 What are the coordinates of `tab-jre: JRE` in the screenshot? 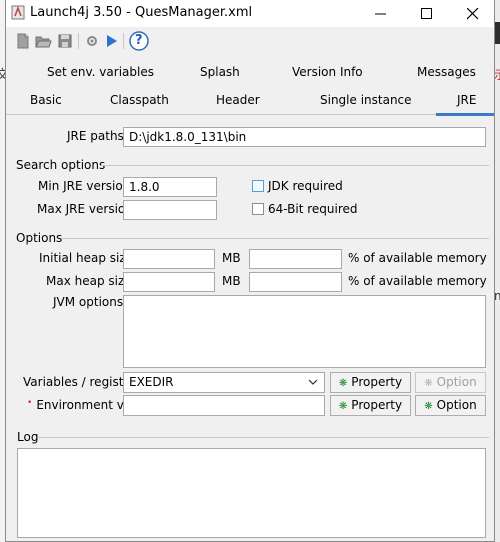 It's located at (466, 100).